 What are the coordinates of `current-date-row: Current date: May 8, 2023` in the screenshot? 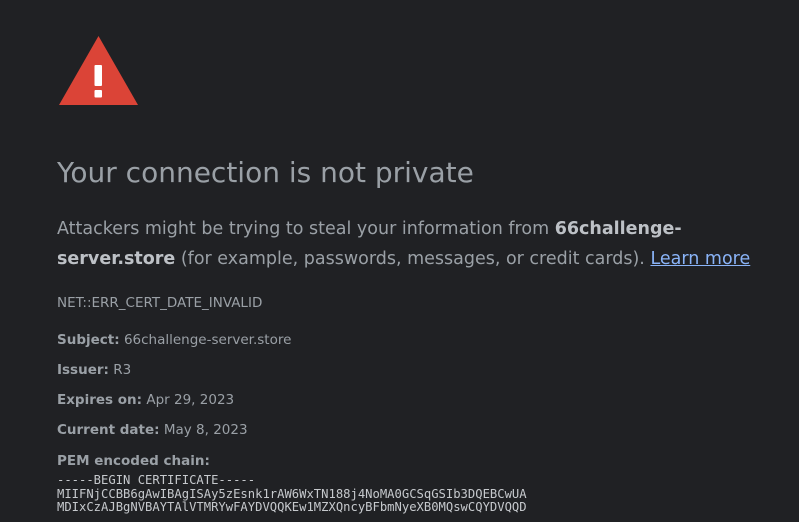 It's located at (152, 430).